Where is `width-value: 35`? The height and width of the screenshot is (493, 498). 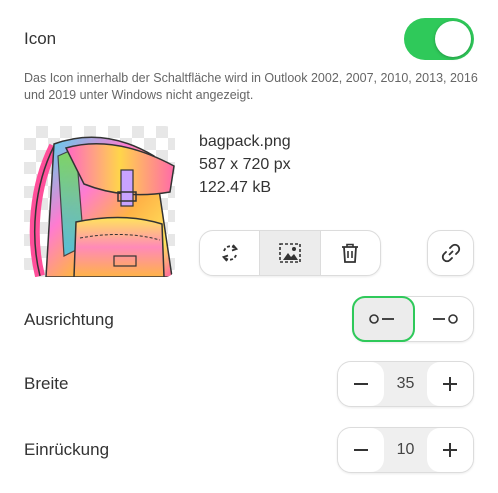 width-value: 35 is located at coordinates (405, 384).